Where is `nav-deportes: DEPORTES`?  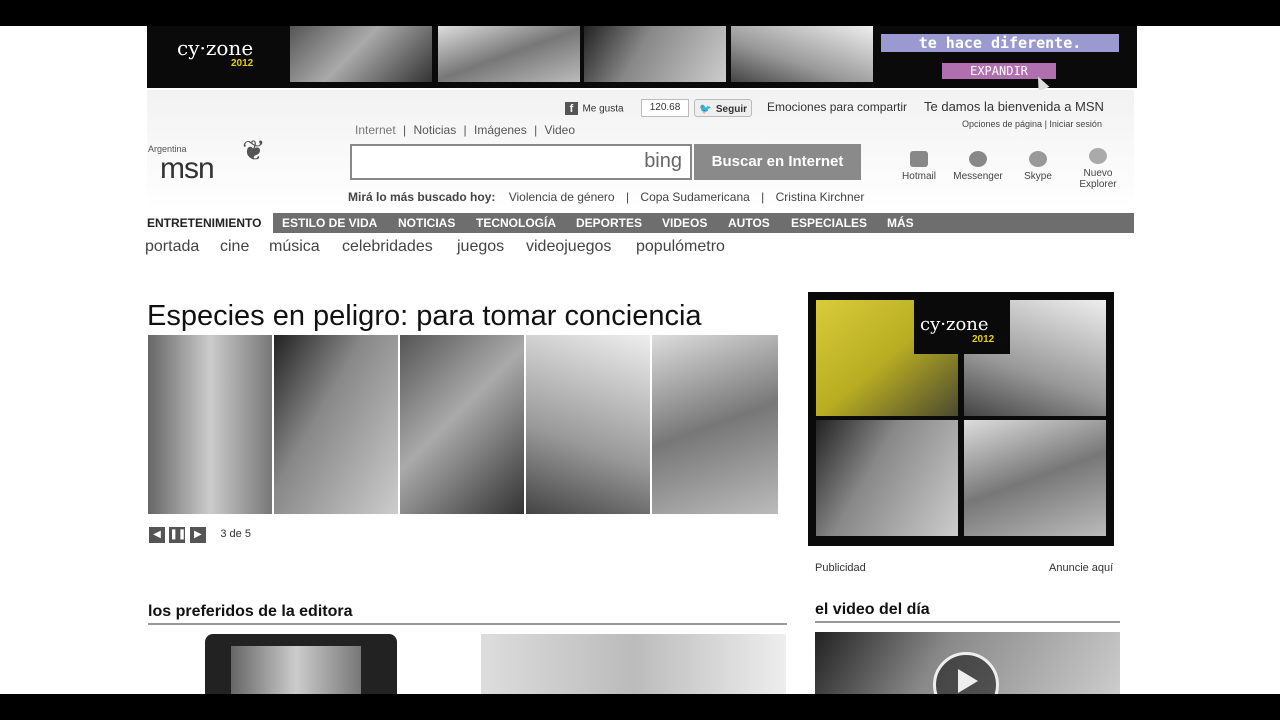
nav-deportes: DEPORTES is located at coordinates (609, 223).